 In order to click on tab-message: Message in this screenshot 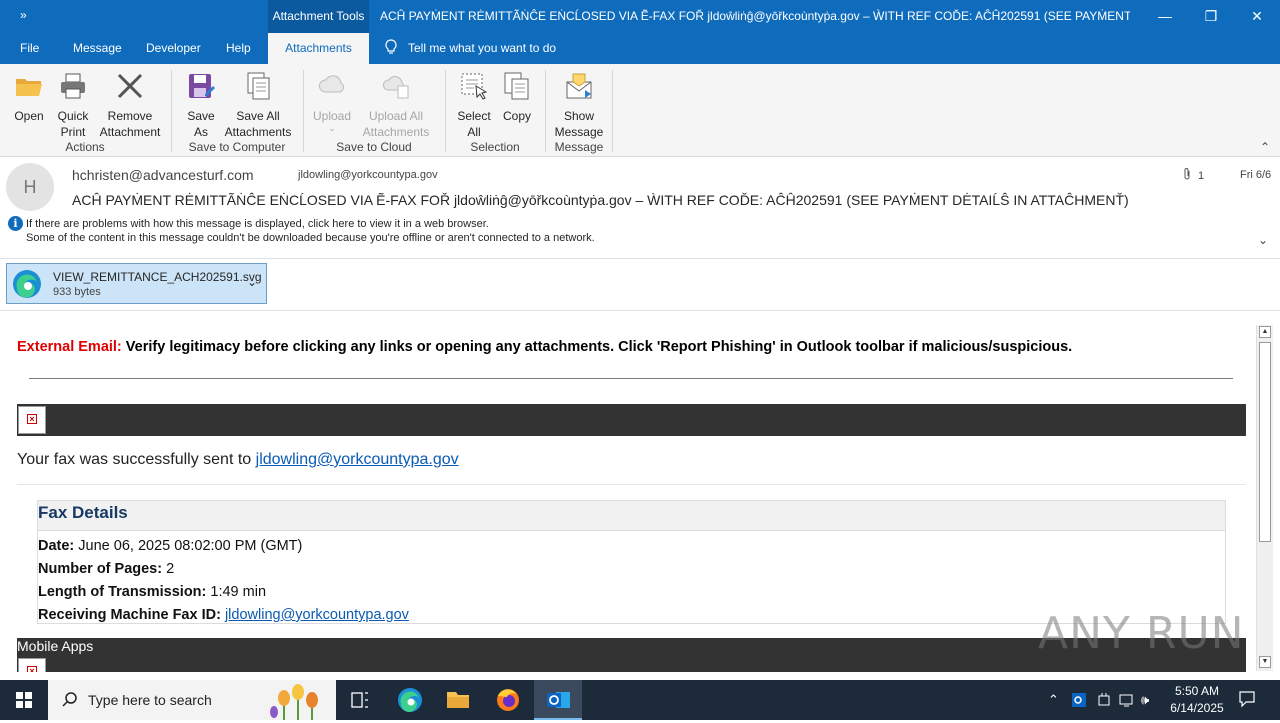, I will do `click(97, 48)`.